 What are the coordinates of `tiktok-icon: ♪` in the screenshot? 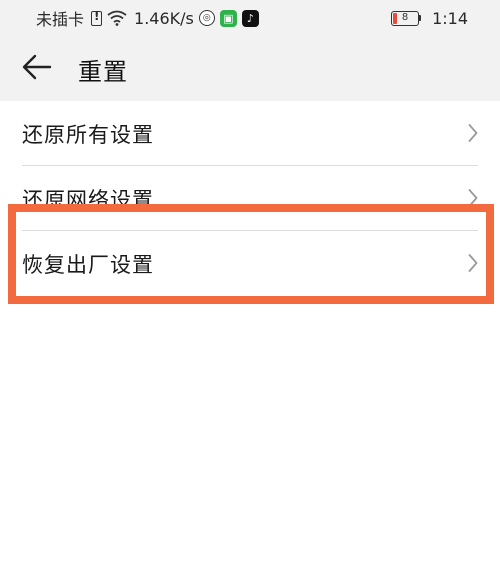 It's located at (250, 18).